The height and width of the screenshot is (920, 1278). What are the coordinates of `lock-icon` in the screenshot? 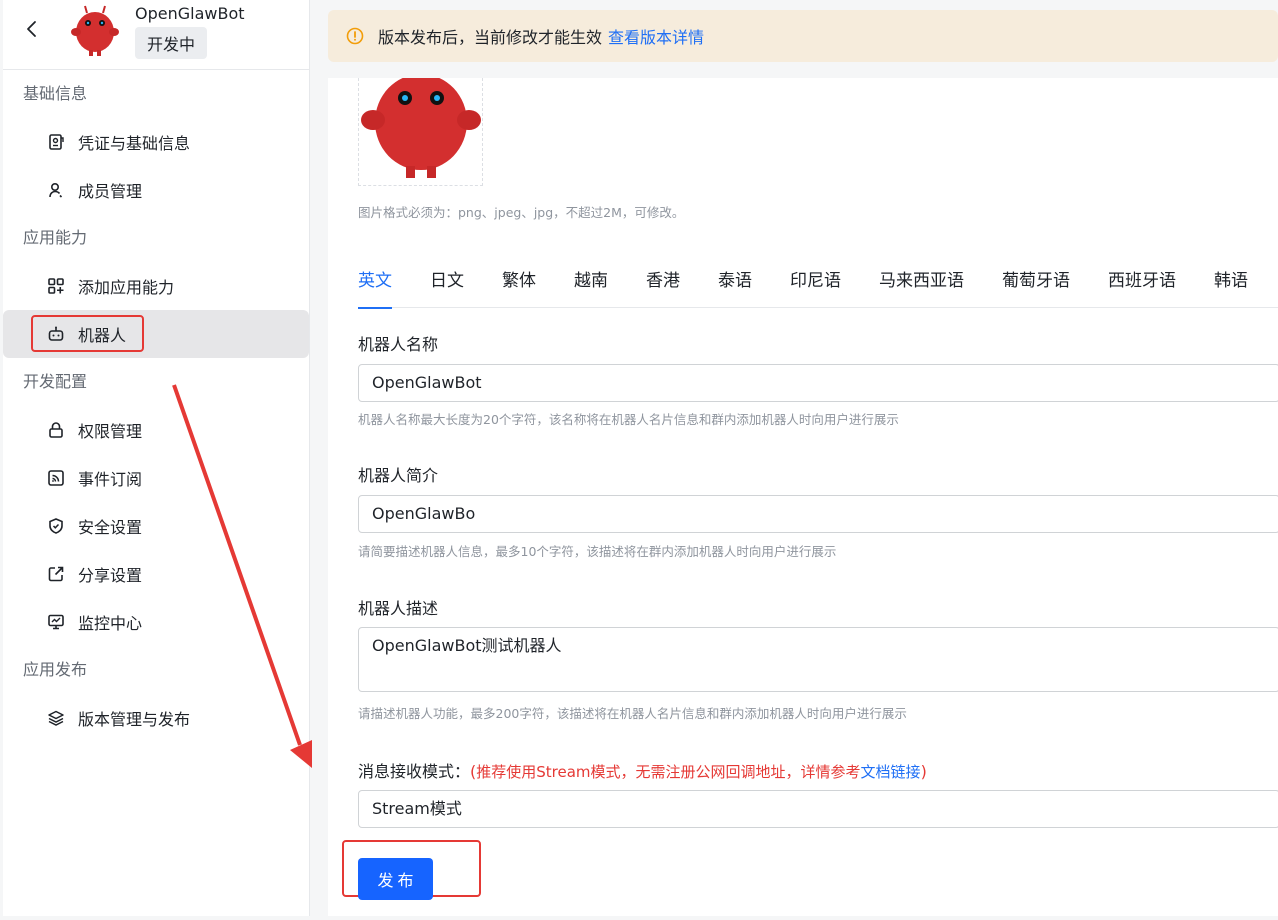 It's located at (56, 430).